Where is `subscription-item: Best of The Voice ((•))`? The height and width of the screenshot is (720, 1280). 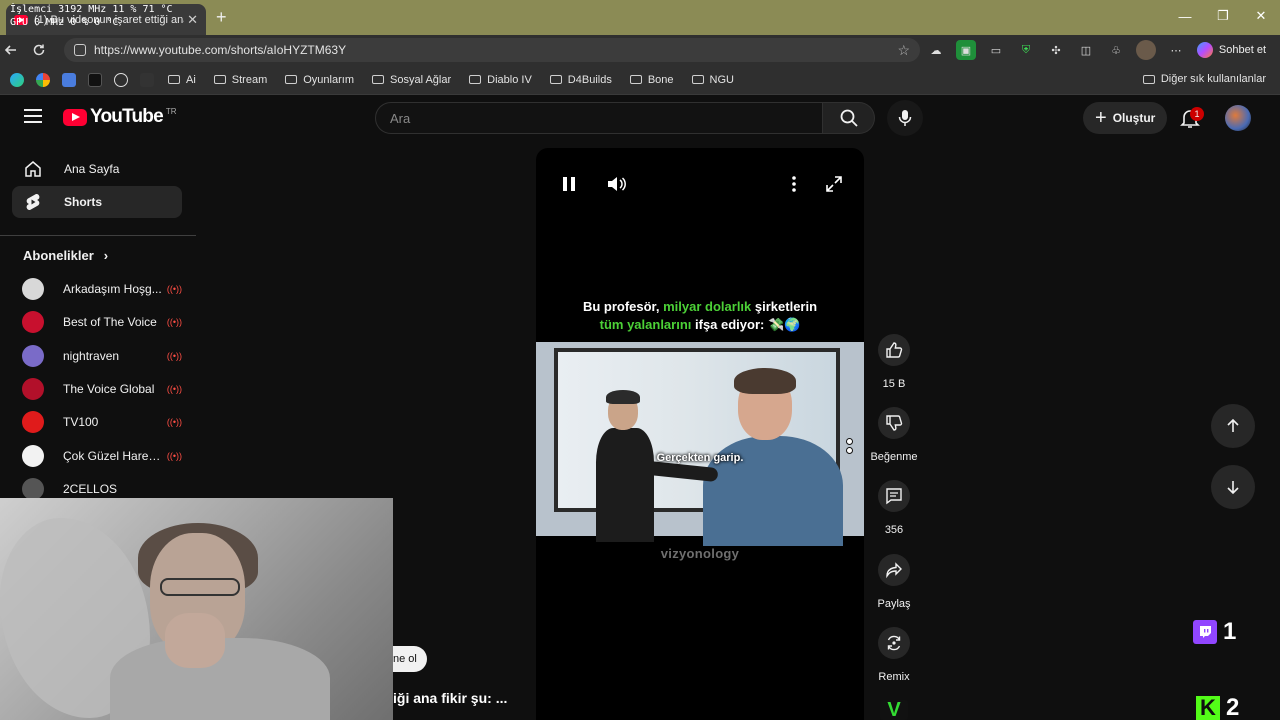
subscription-item: Best of The Voice ((•)) is located at coordinates (102, 322).